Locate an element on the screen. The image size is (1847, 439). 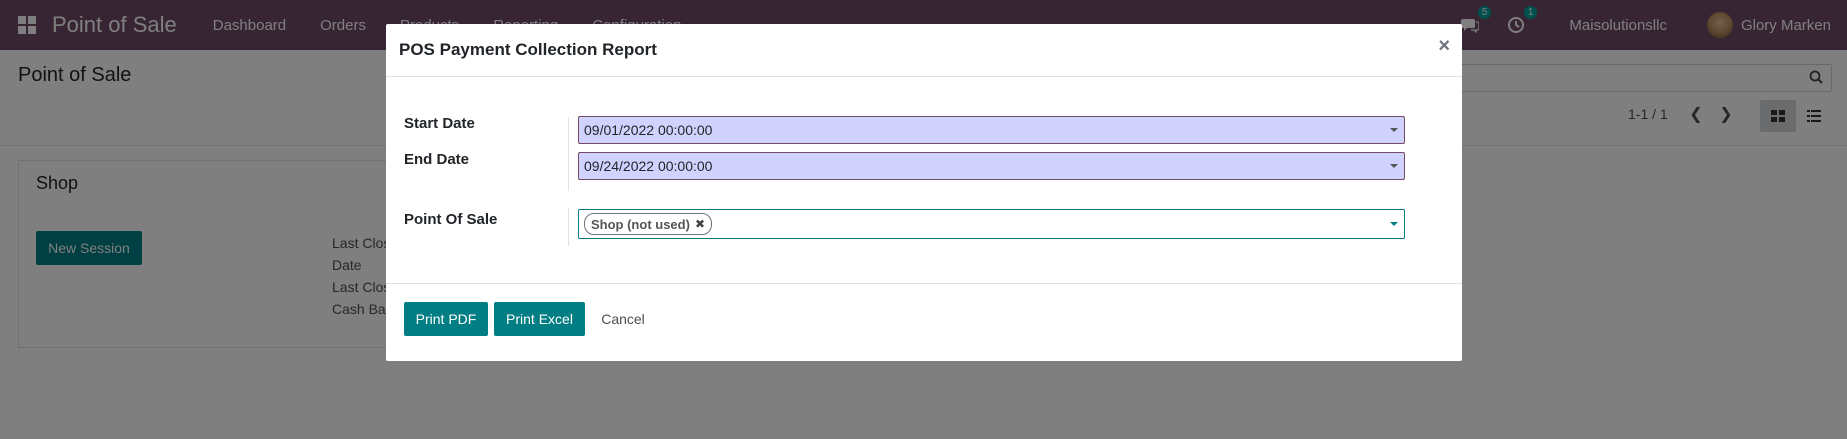
end-date-field: 09/24/2022 00:00:00 is located at coordinates (991, 166).